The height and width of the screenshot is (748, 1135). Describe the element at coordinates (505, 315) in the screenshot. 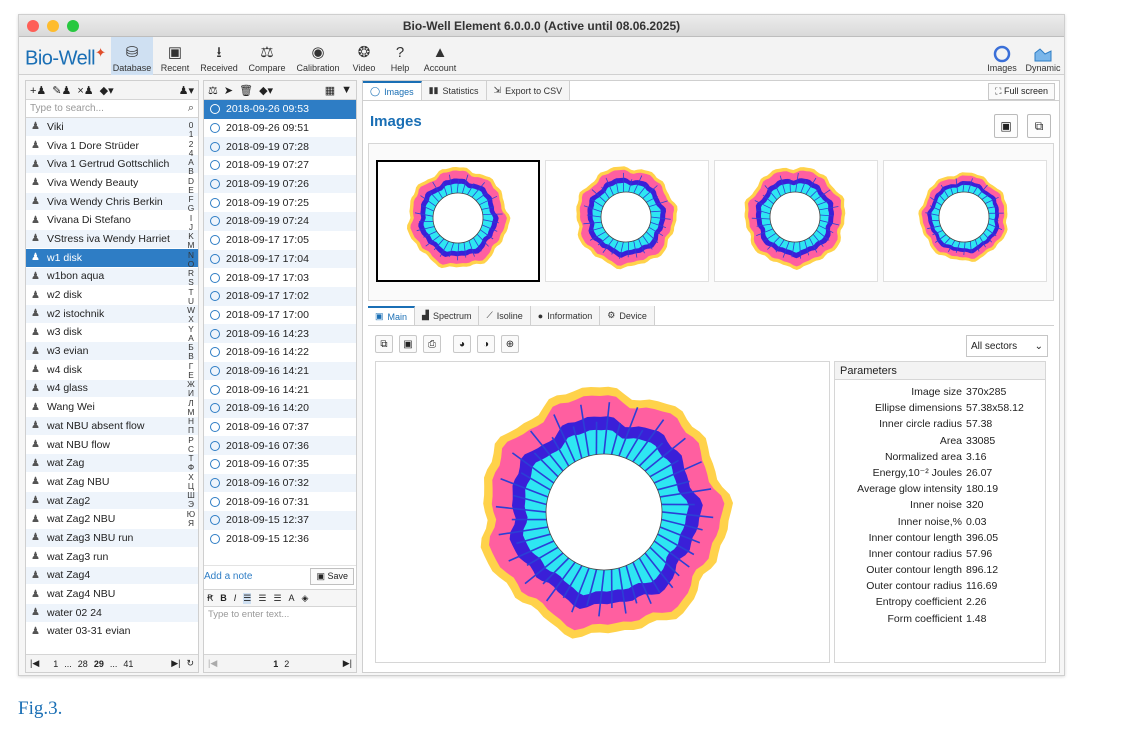

I see `tab-isoline: ⟋ Isoline` at that location.